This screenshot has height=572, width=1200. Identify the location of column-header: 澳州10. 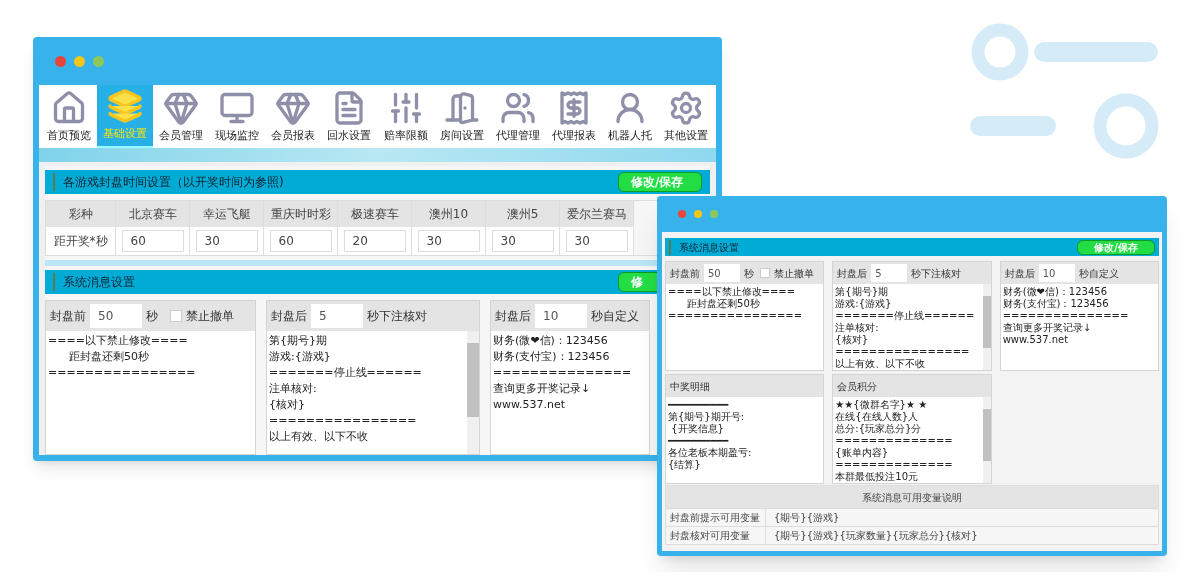
(448, 214).